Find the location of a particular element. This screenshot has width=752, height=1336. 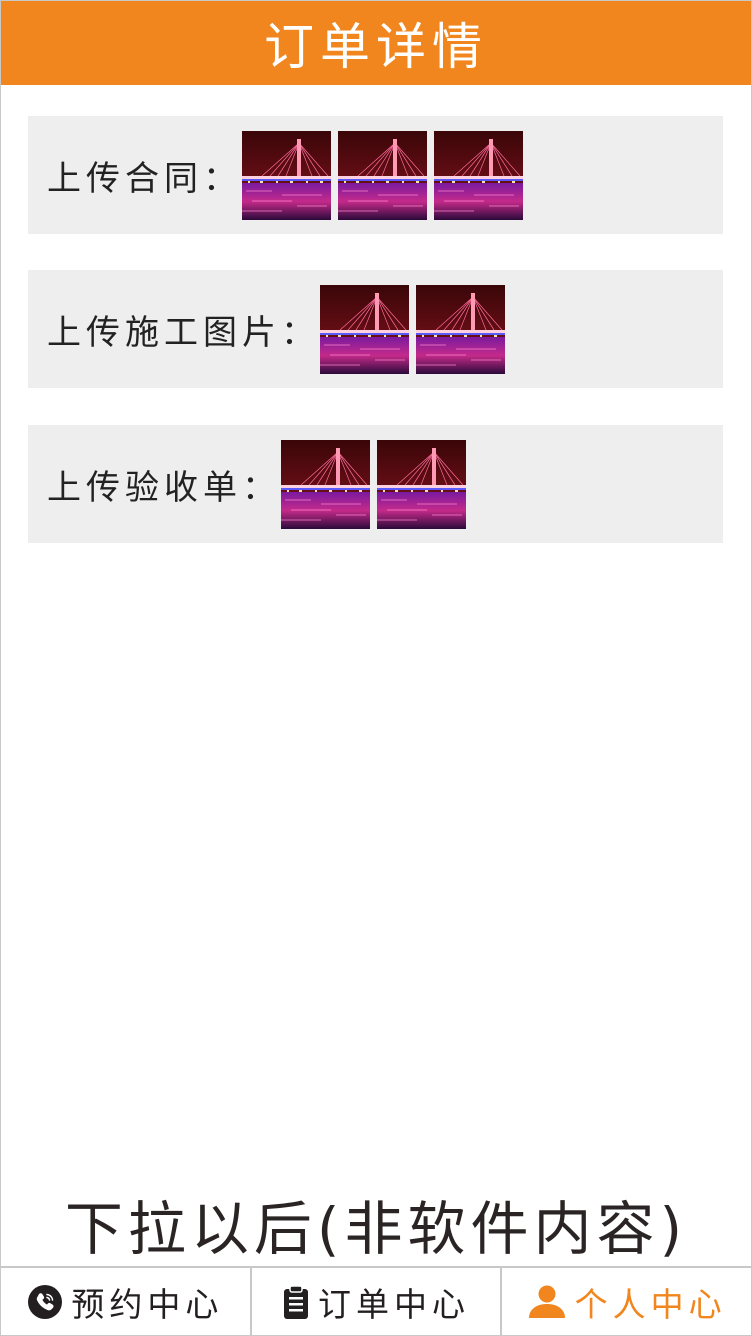

construction-photos-row: 上传施工图片： is located at coordinates (375, 329).